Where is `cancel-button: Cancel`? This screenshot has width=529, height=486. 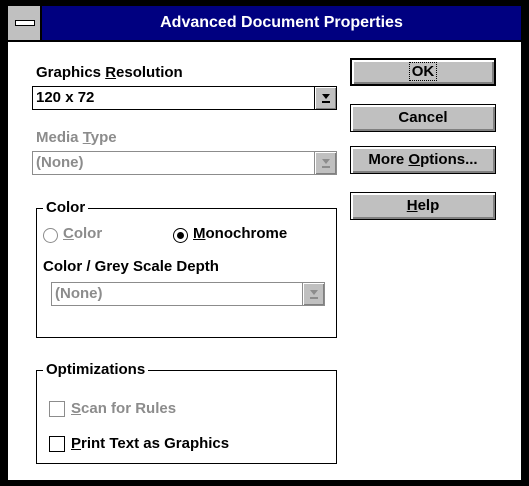
cancel-button: Cancel is located at coordinates (423, 118).